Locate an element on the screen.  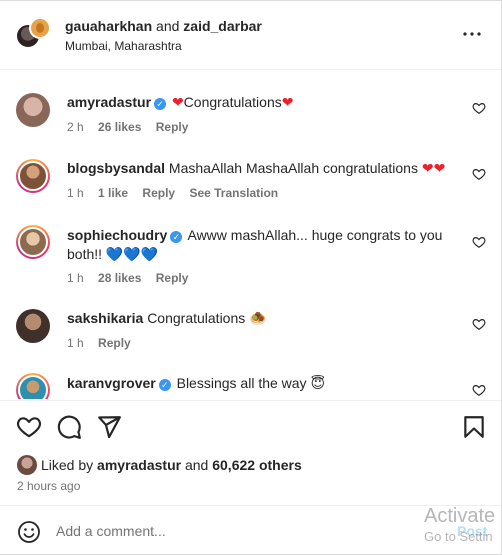
bookmark-icon is located at coordinates (474, 427).